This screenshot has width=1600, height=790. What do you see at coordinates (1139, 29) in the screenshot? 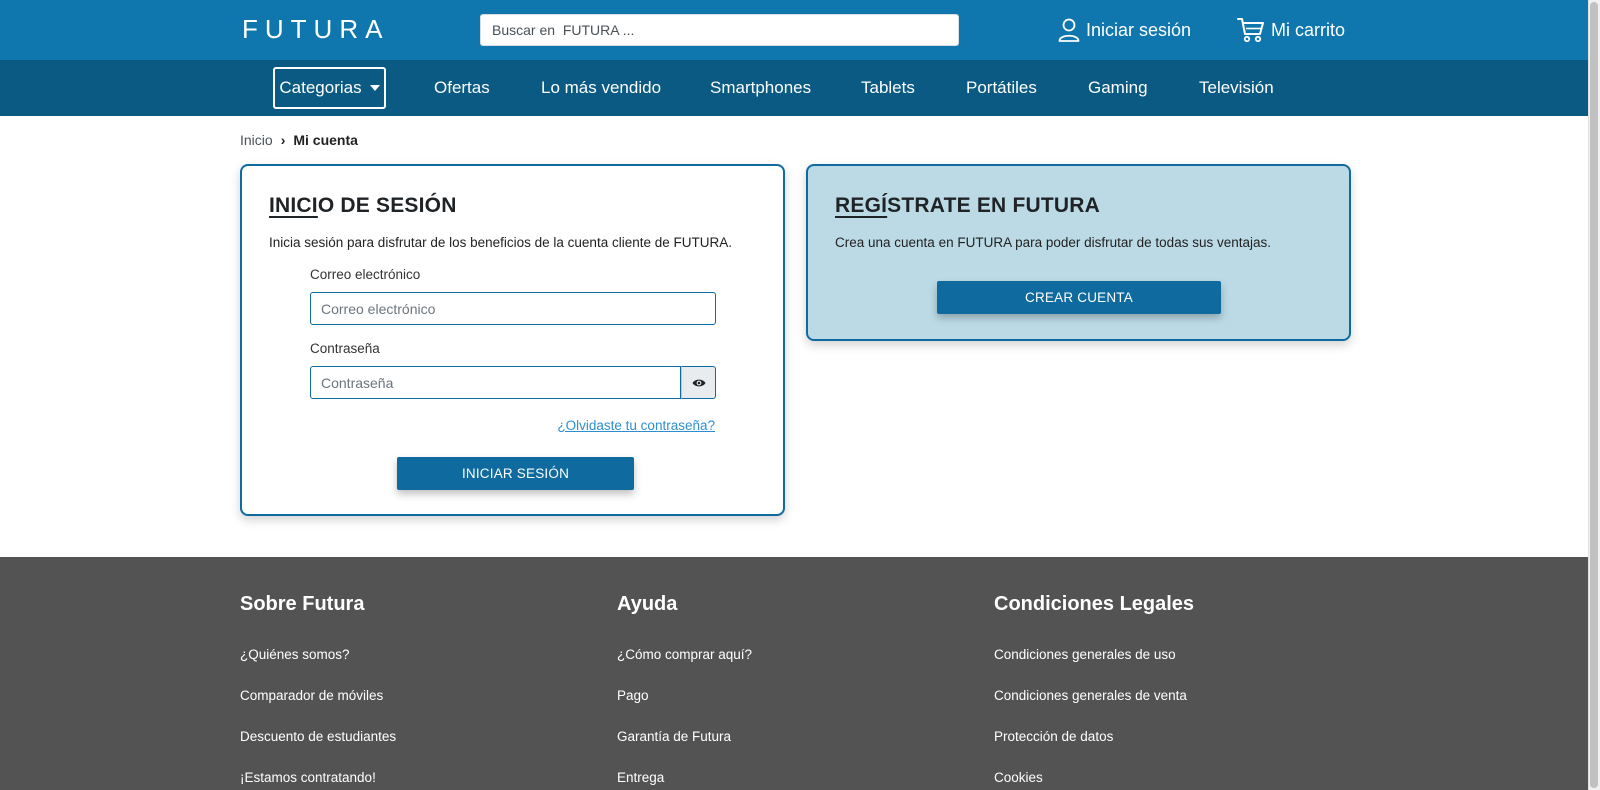
I see `login-label: Iniciar sesión` at bounding box center [1139, 29].